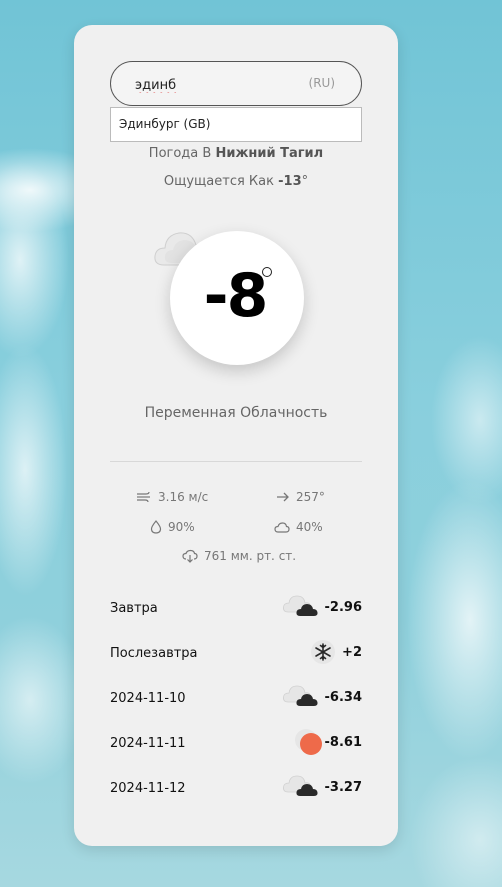 This screenshot has width=502, height=887. What do you see at coordinates (236, 461) in the screenshot?
I see `divider` at bounding box center [236, 461].